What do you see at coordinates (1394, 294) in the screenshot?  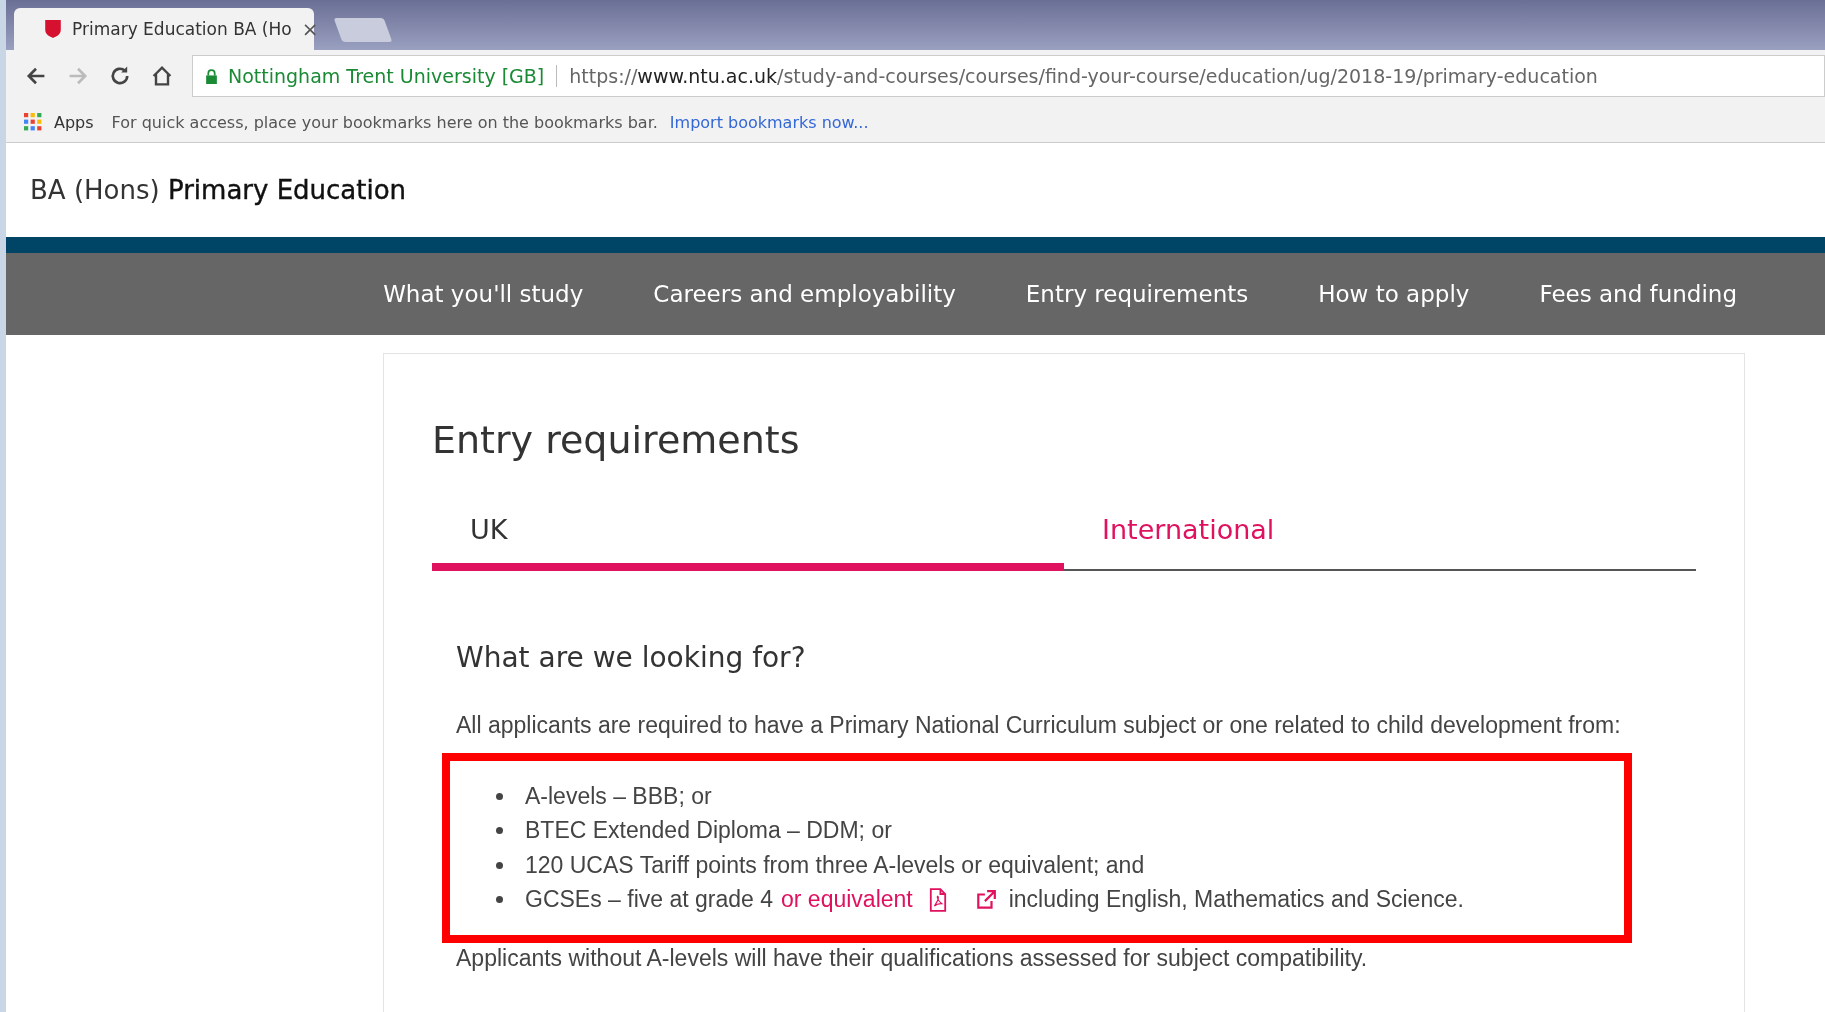 I see `nav-link: How to apply` at bounding box center [1394, 294].